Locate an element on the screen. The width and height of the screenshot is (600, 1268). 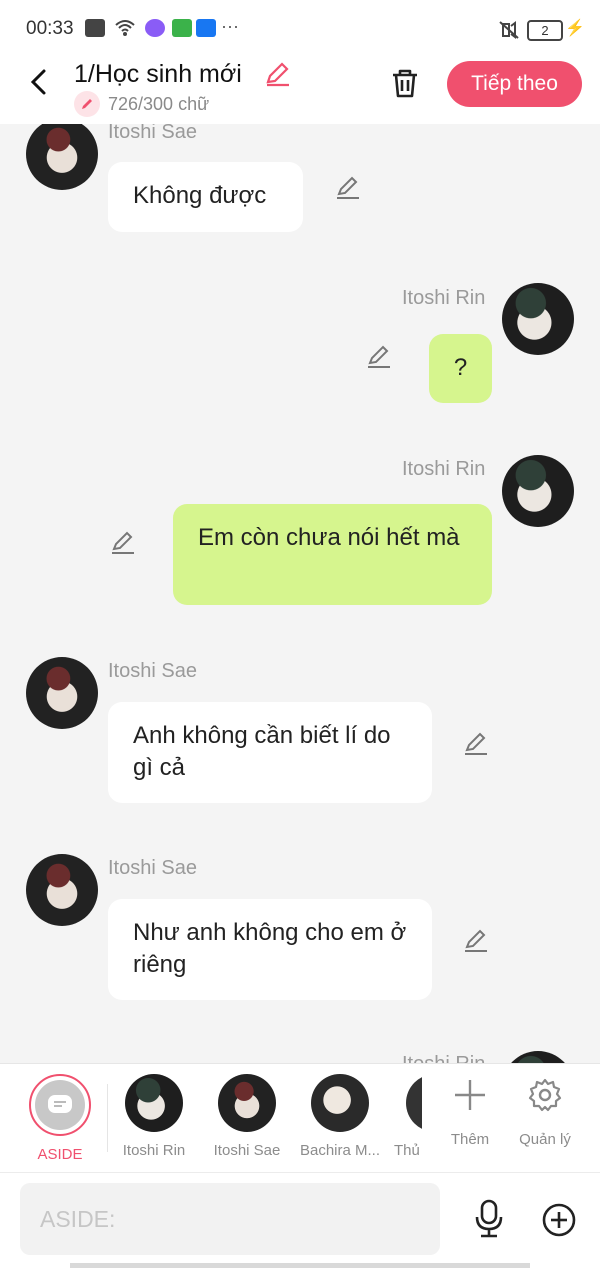
keyboard-hint is located at coordinates (300, 1265).